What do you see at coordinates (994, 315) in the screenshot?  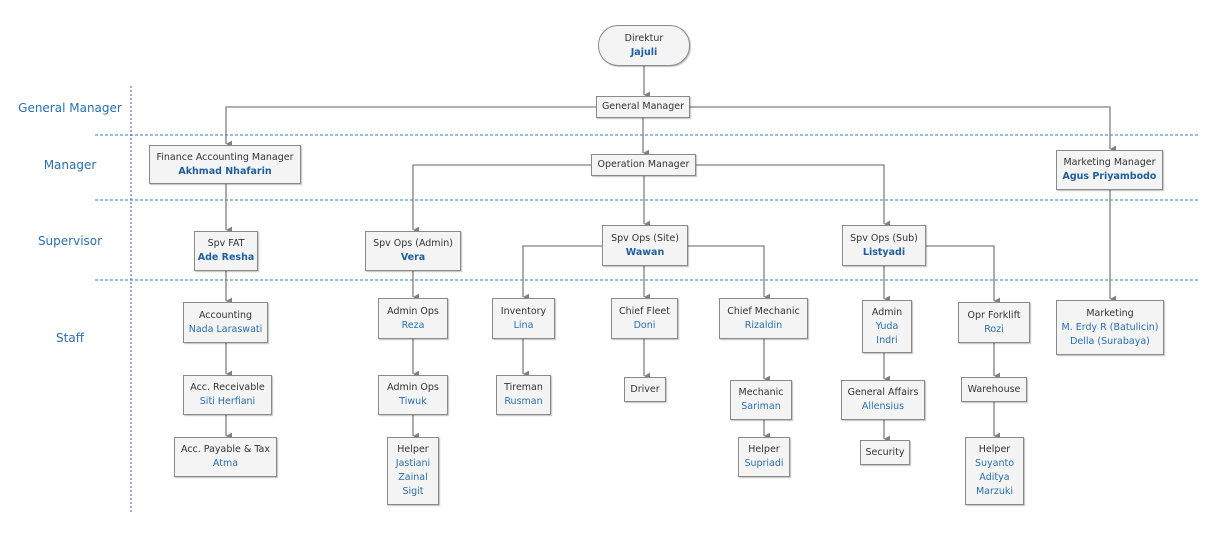 I see `node-title: Opr Forklift` at bounding box center [994, 315].